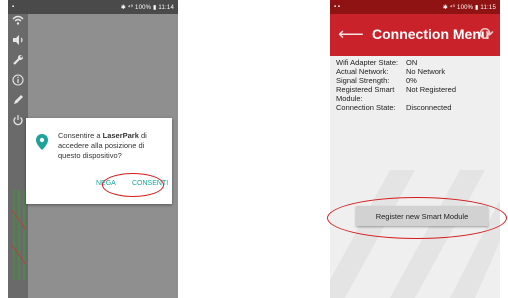 The height and width of the screenshot is (298, 508). I want to click on info-icon, so click(18, 84).